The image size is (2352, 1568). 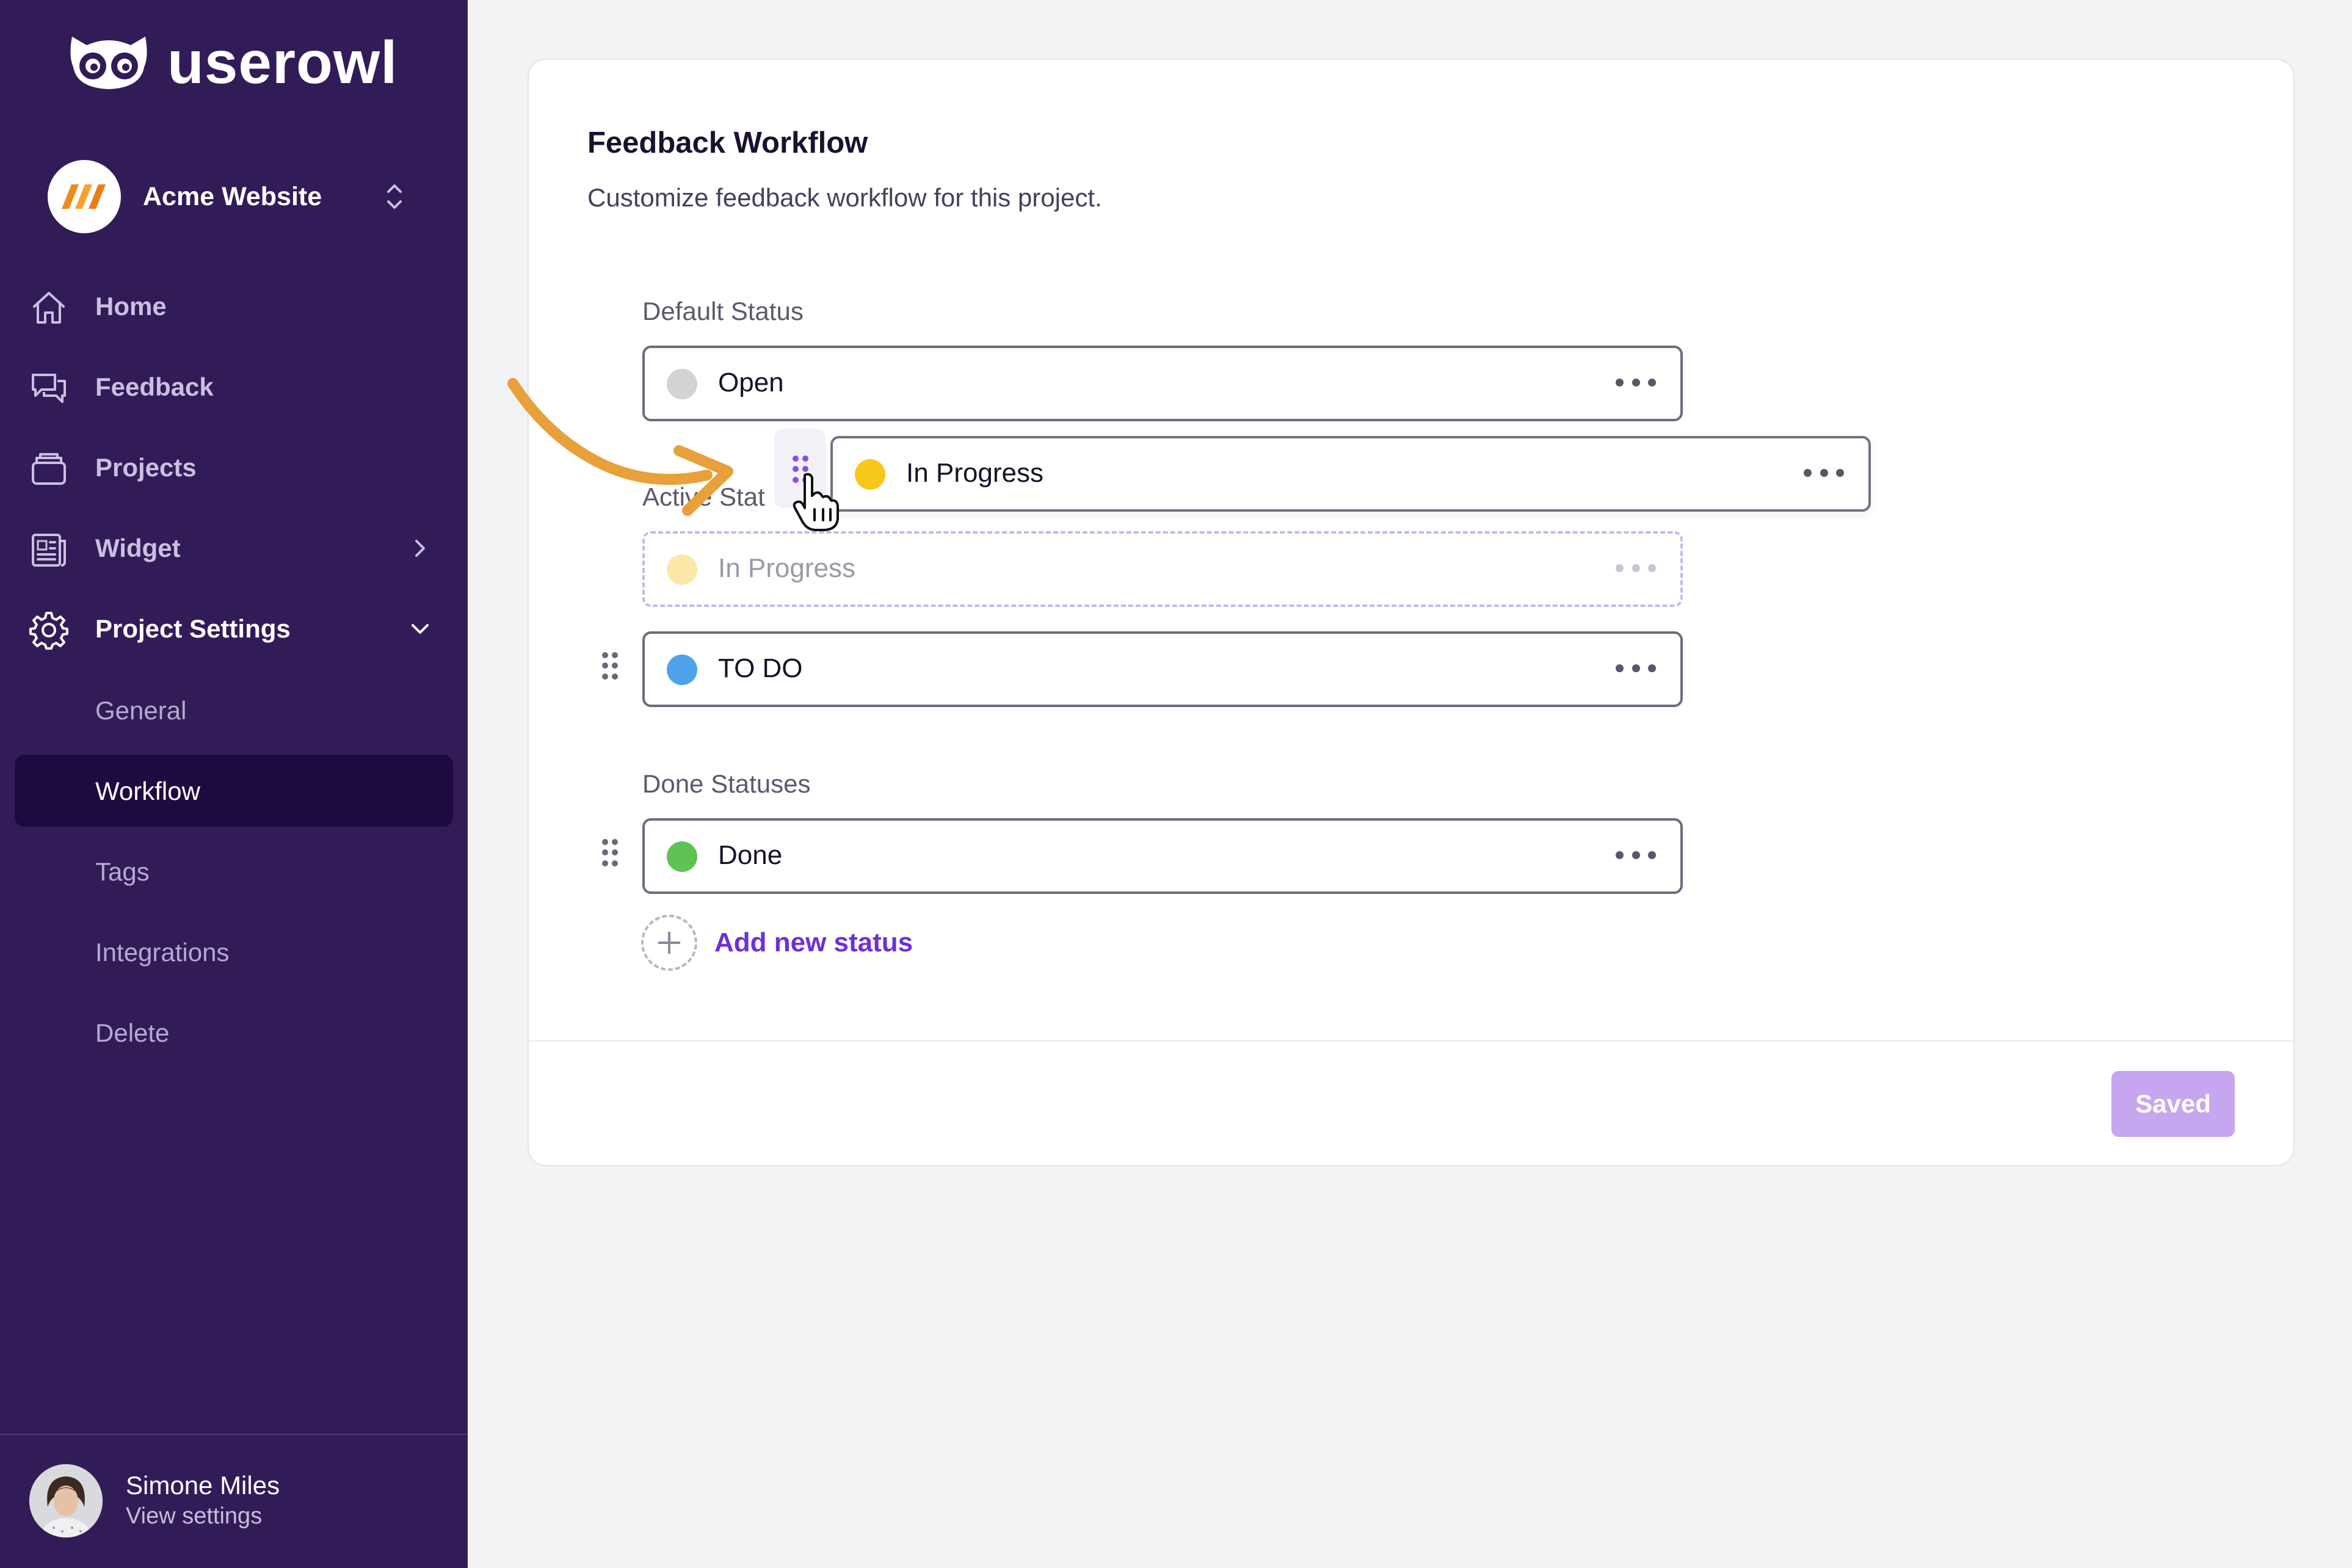 What do you see at coordinates (234, 387) in the screenshot?
I see `nav-item-feedback: Feedback` at bounding box center [234, 387].